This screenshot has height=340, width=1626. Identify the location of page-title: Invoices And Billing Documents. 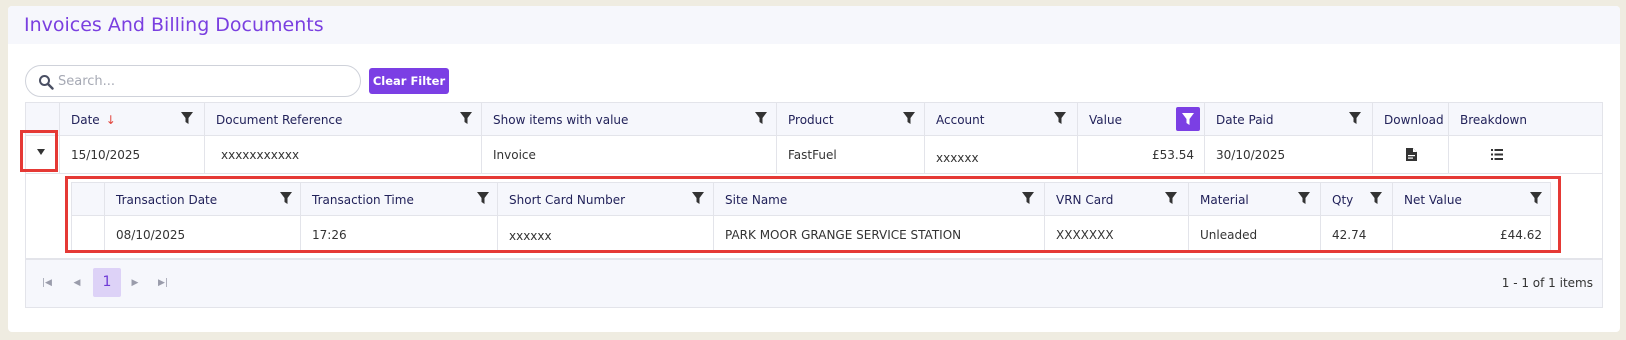
(174, 25).